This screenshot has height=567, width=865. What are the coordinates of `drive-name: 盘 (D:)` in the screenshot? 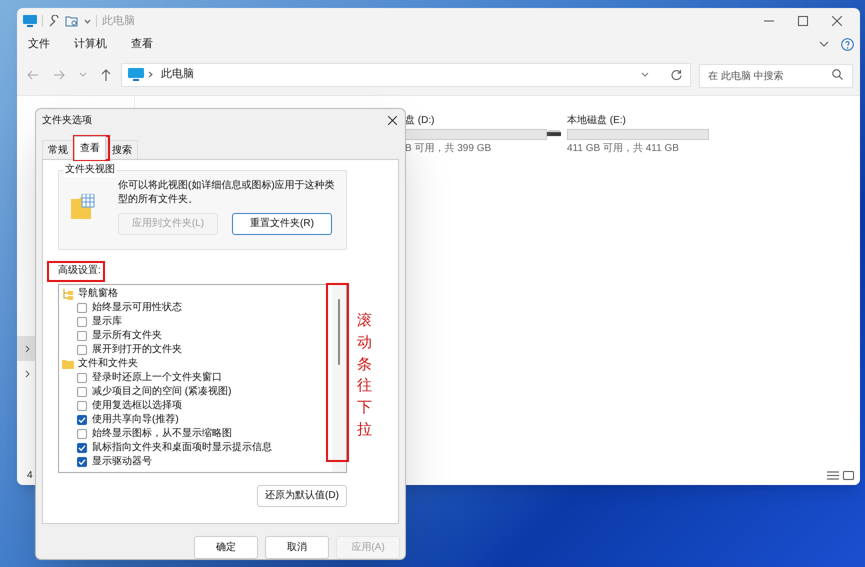 It's located at (420, 121).